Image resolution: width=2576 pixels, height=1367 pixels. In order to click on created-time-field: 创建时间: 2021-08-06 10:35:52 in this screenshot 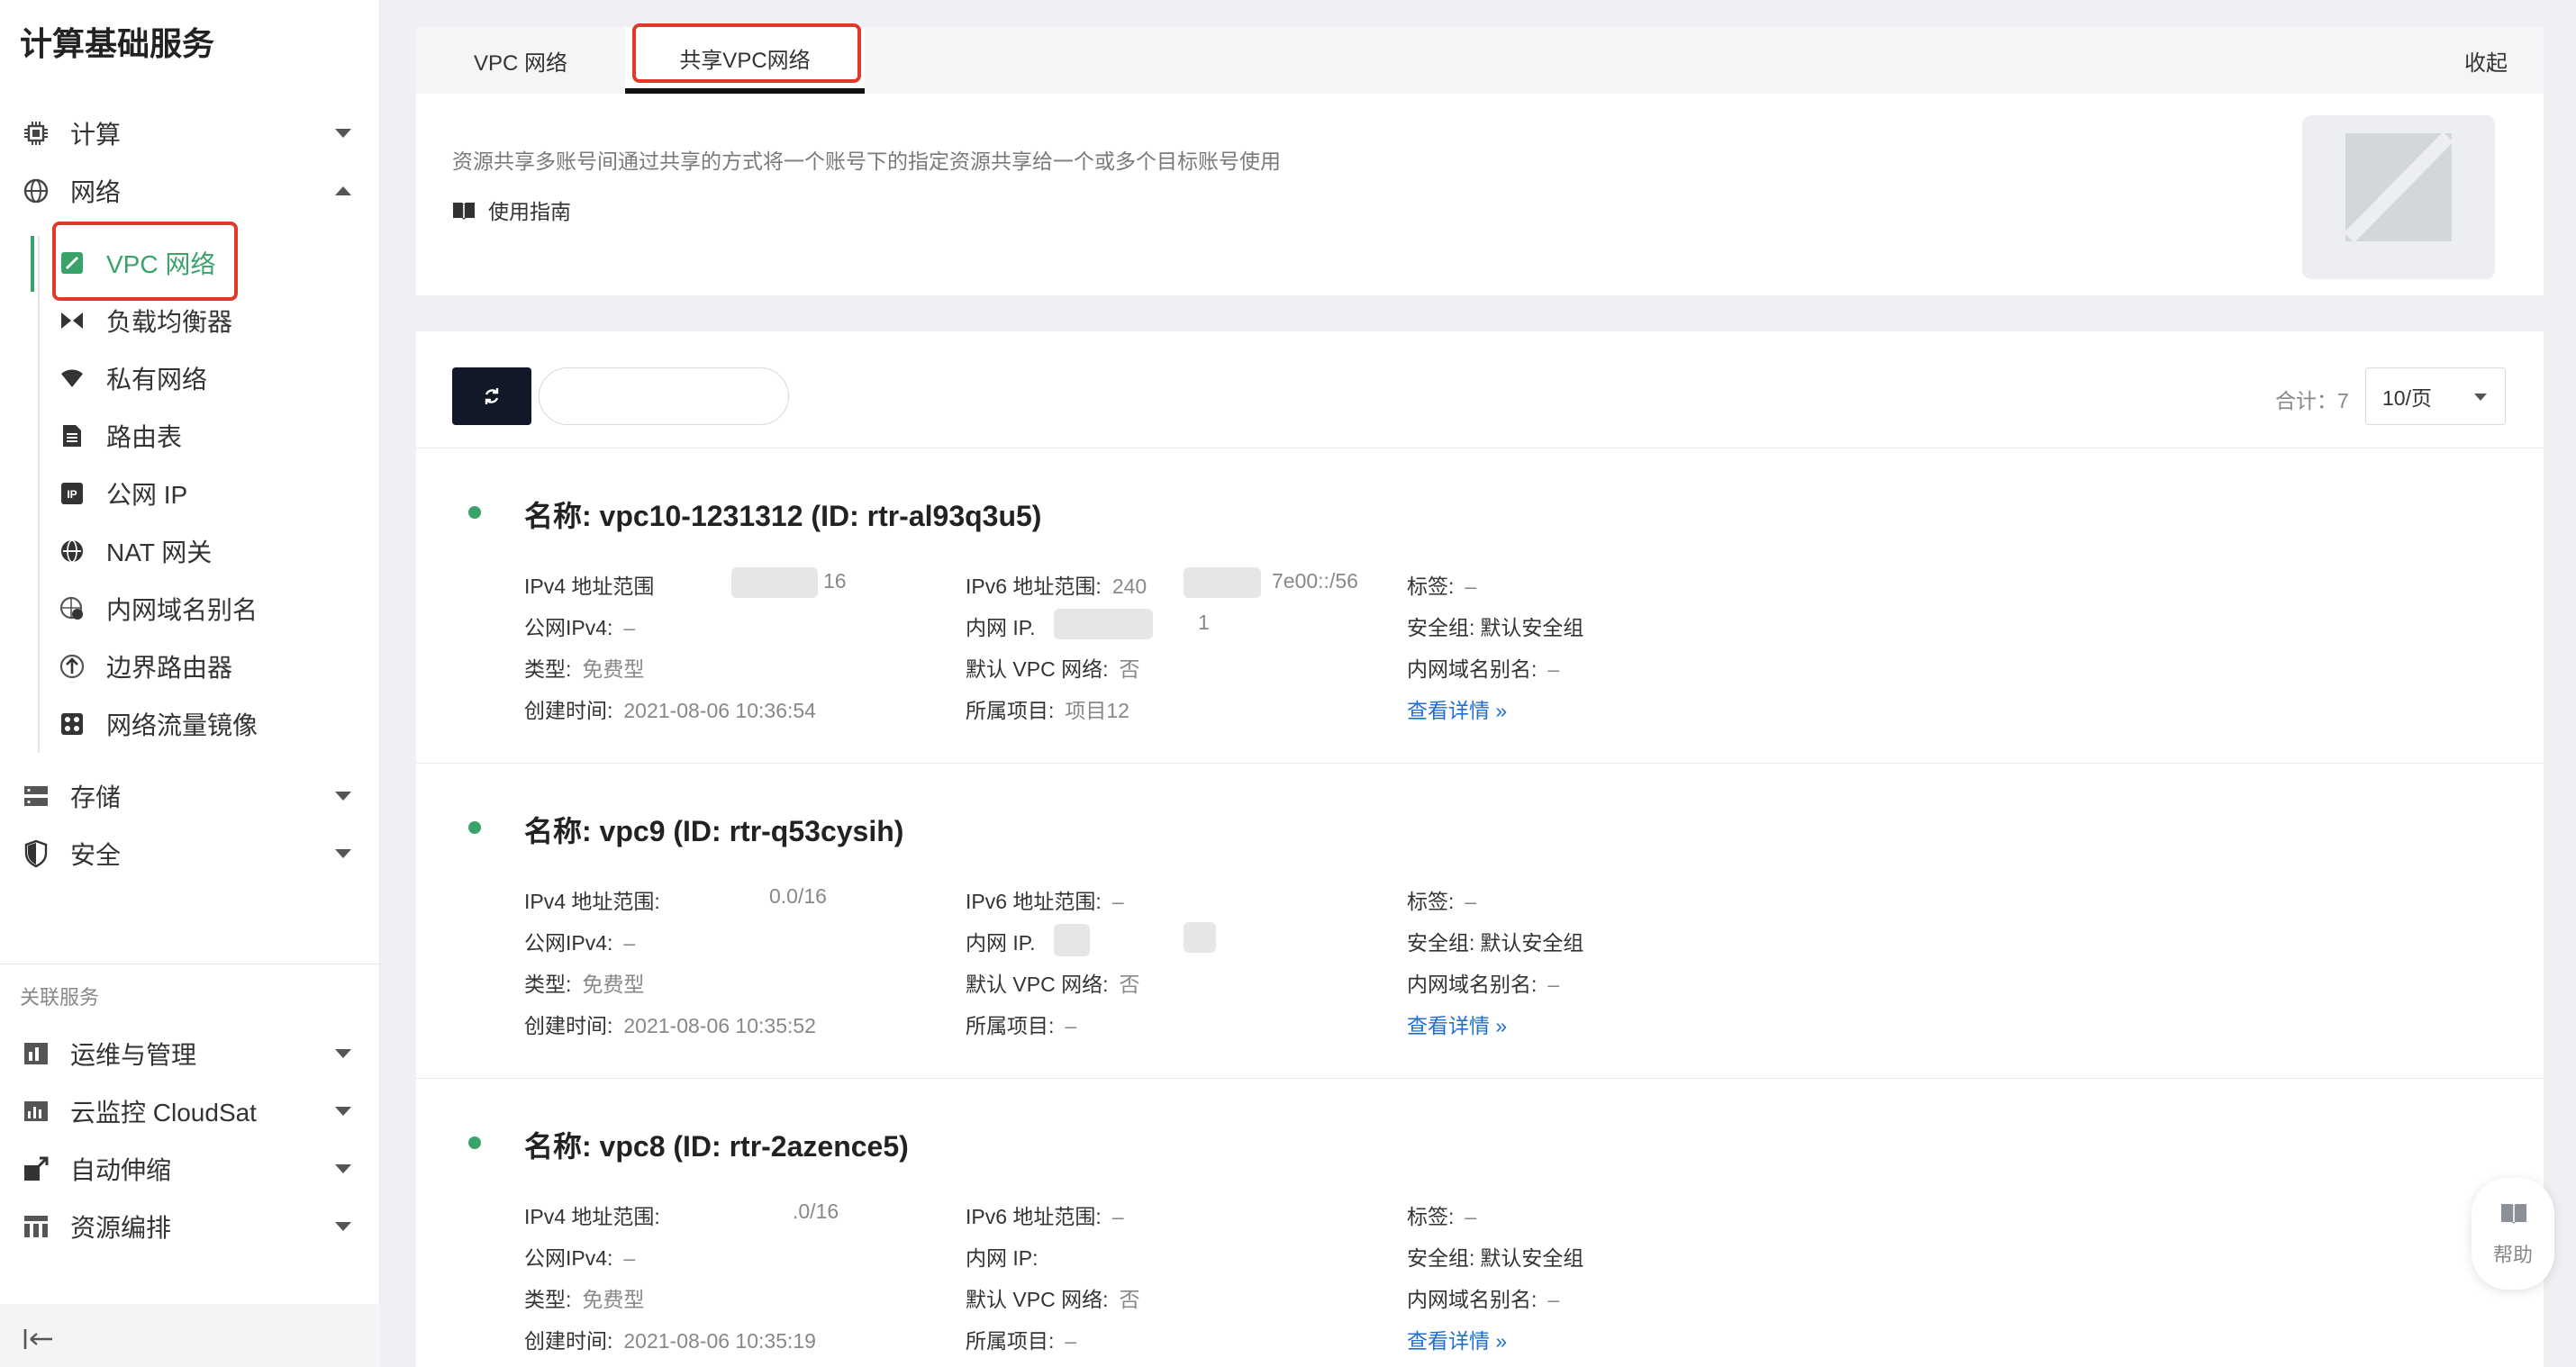, I will do `click(670, 1025)`.